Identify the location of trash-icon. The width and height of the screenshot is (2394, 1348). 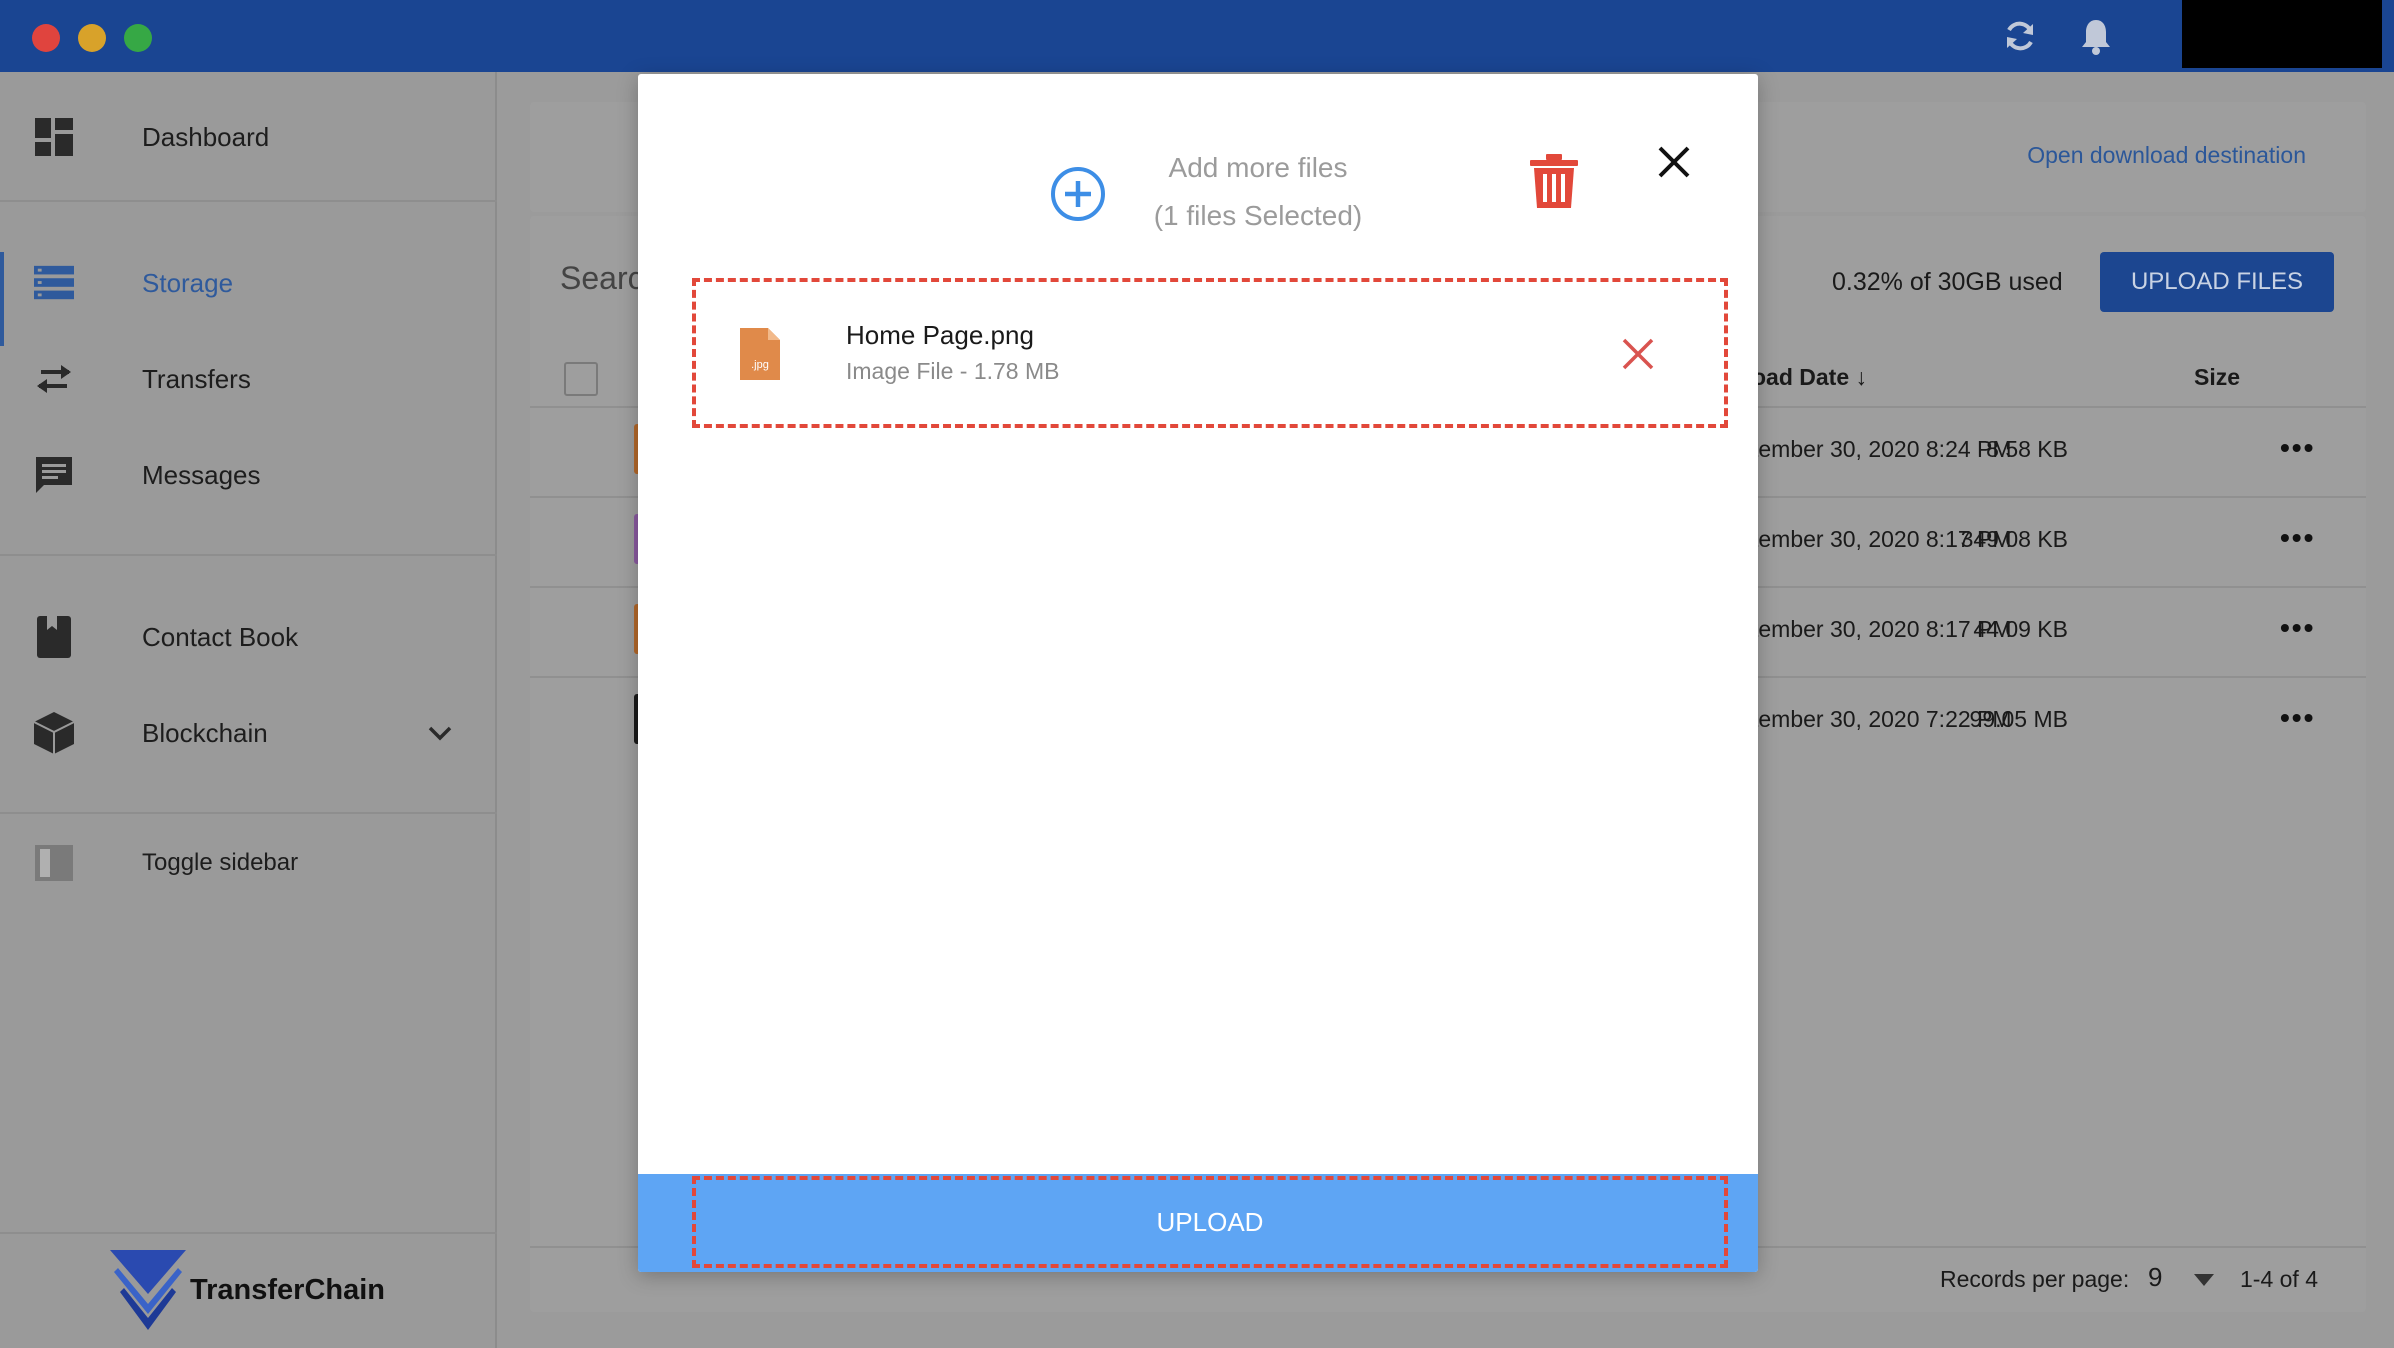
(1554, 182).